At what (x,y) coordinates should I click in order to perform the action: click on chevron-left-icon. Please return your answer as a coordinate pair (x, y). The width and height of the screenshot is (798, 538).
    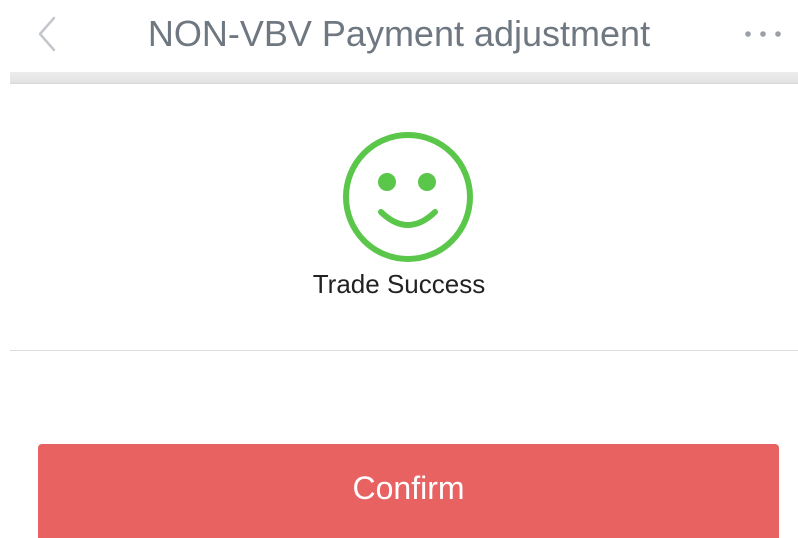
    Looking at the image, I should click on (47, 34).